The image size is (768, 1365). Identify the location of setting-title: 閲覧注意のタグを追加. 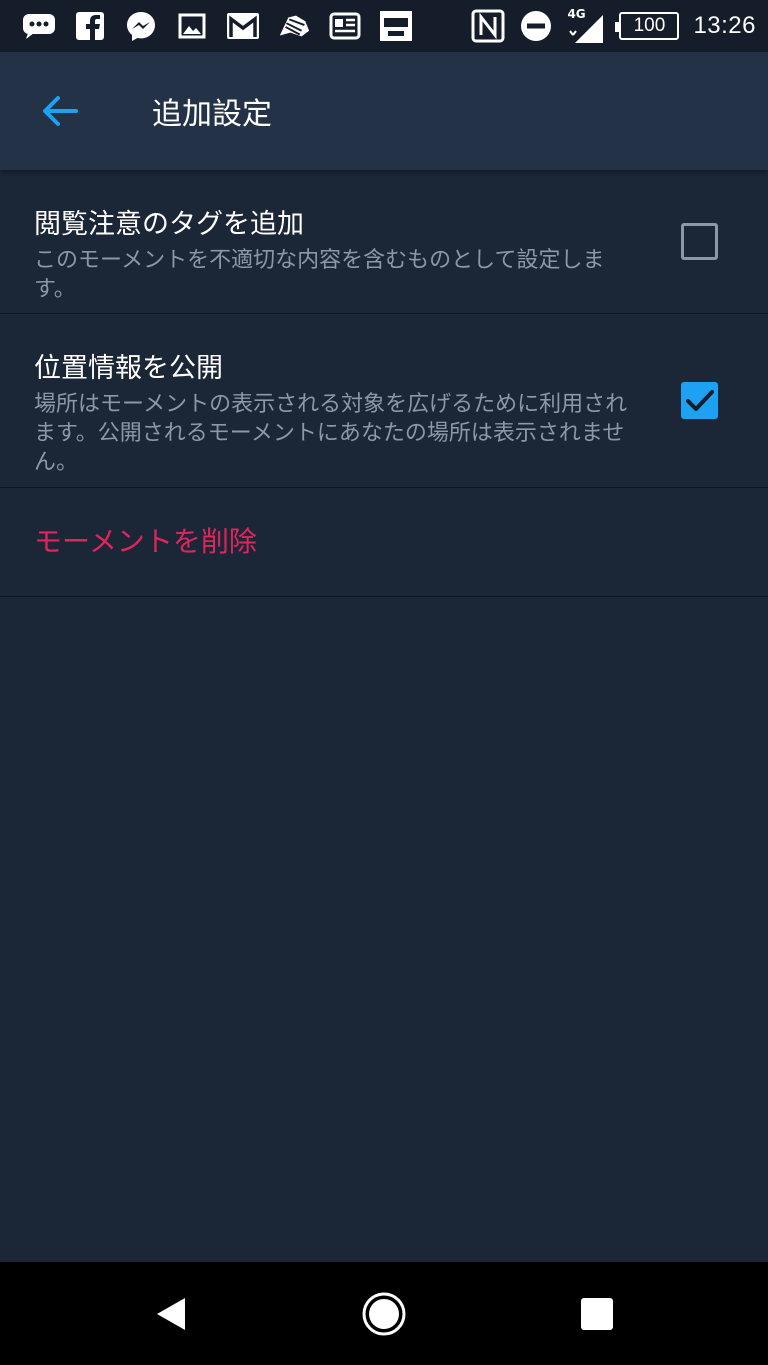
(169, 224).